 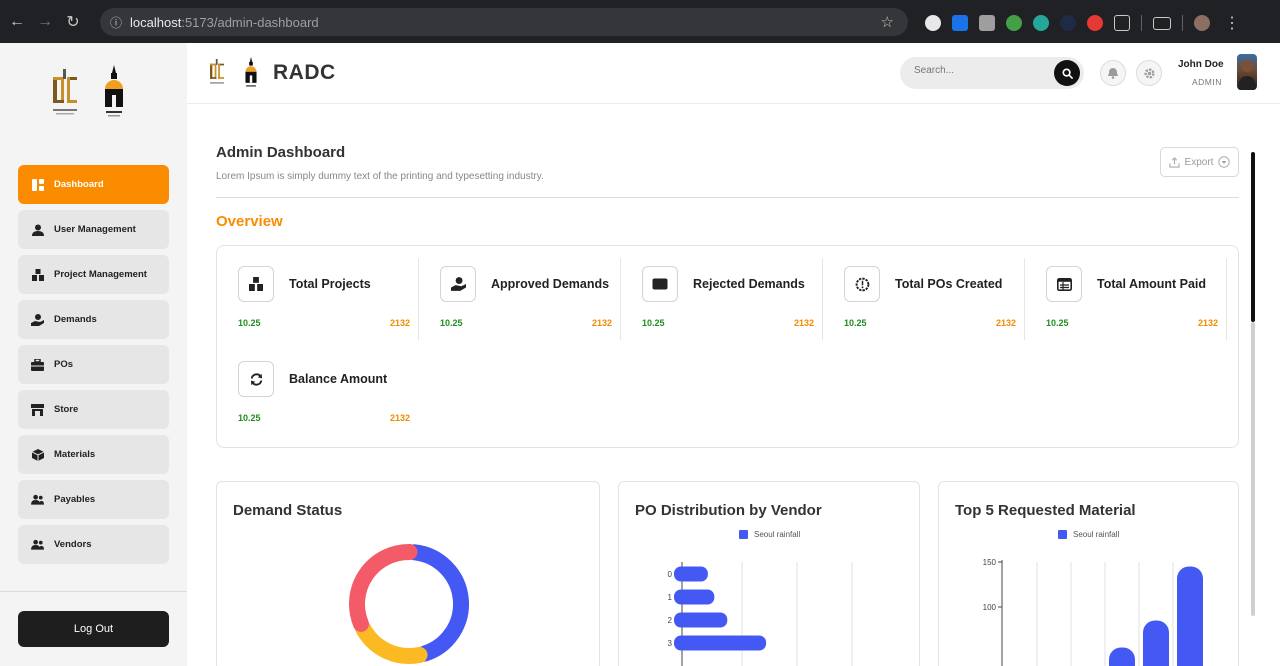 I want to click on title-divider, so click(x=727, y=197).